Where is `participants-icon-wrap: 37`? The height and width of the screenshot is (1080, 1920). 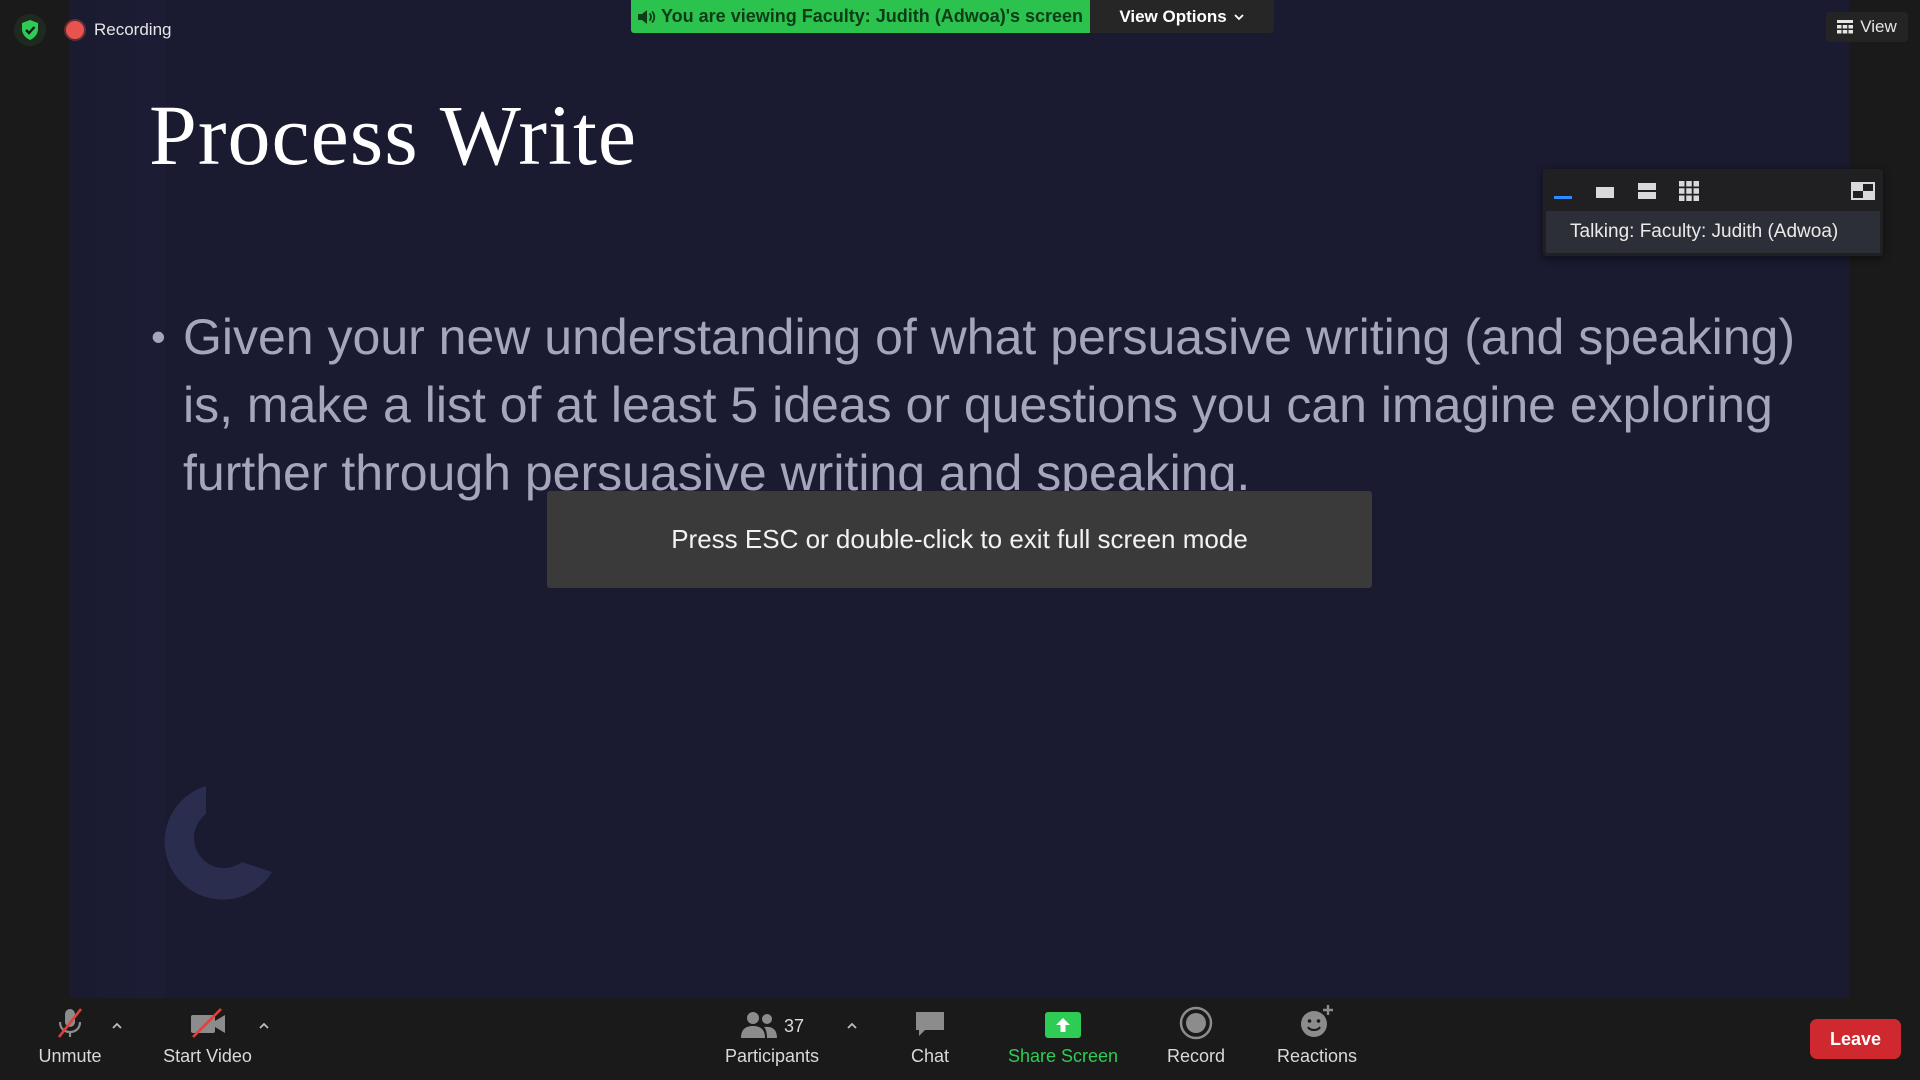
participants-icon-wrap: 37 is located at coordinates (772, 1022).